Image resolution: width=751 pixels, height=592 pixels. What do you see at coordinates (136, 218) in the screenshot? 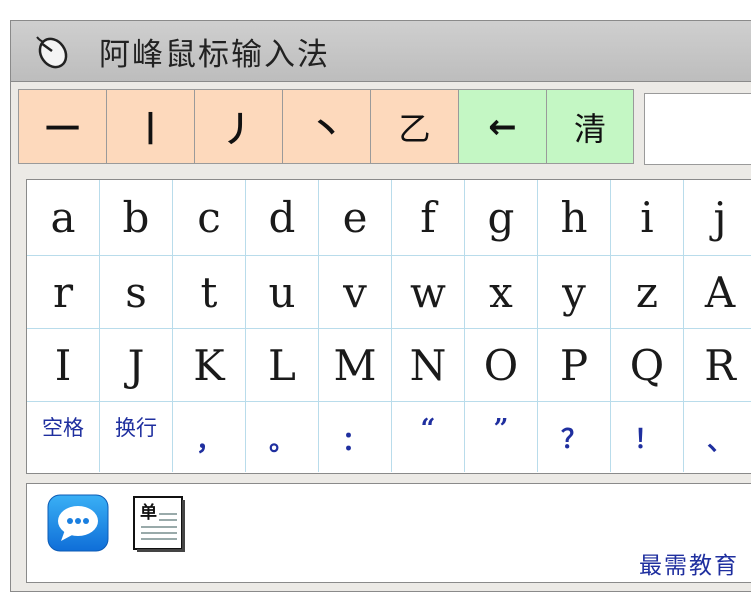
I see `key-b: b` at bounding box center [136, 218].